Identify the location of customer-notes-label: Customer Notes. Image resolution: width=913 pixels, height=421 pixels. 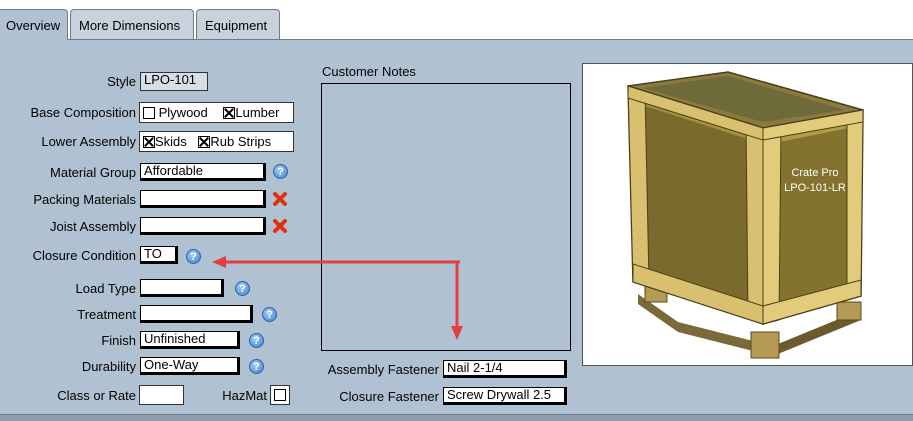
(369, 71).